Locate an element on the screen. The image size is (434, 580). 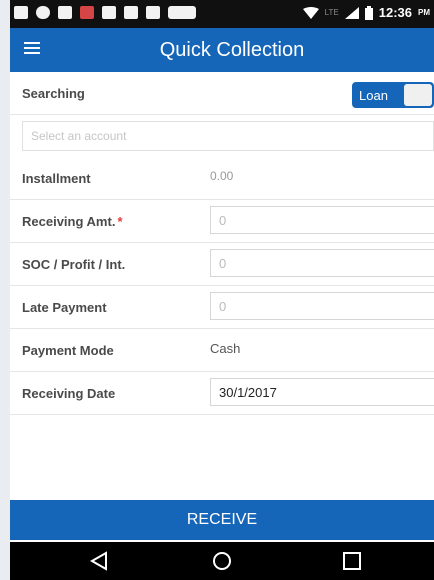
message-icon is located at coordinates (21, 12).